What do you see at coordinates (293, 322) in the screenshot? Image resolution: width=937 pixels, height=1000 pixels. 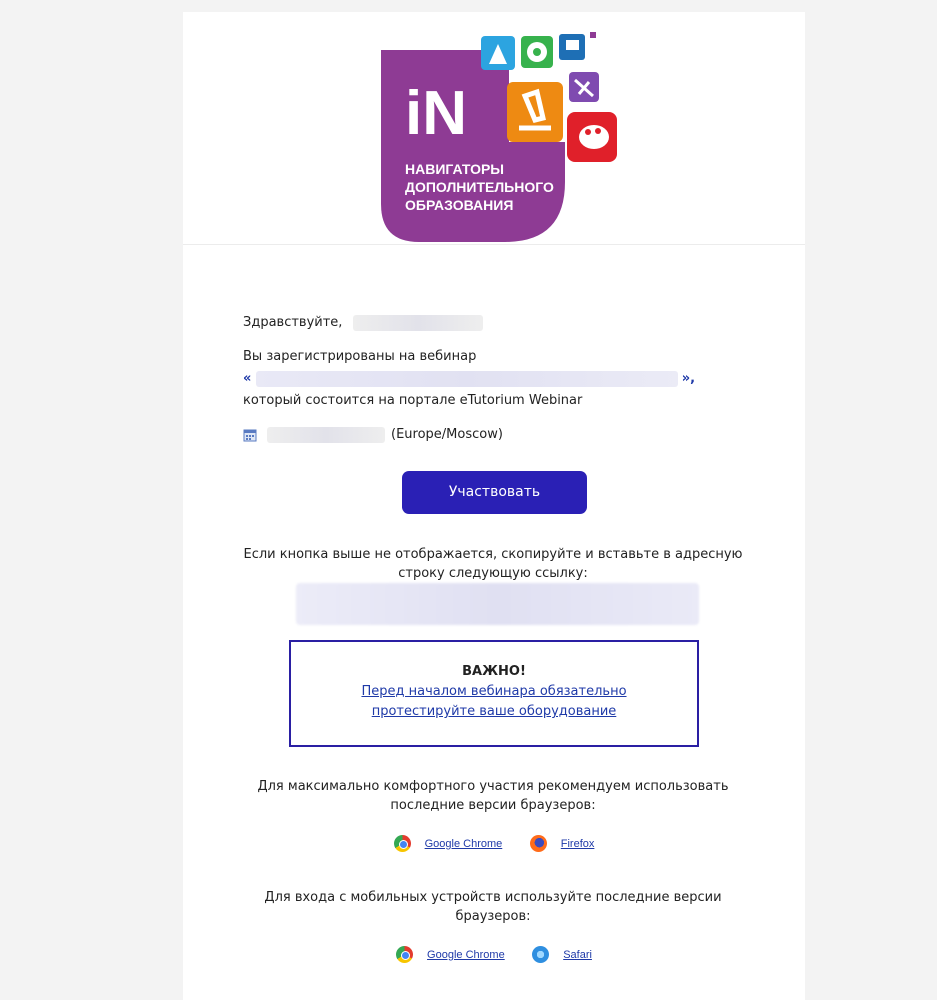 I see `greeting-text: Здравствуйте,` at bounding box center [293, 322].